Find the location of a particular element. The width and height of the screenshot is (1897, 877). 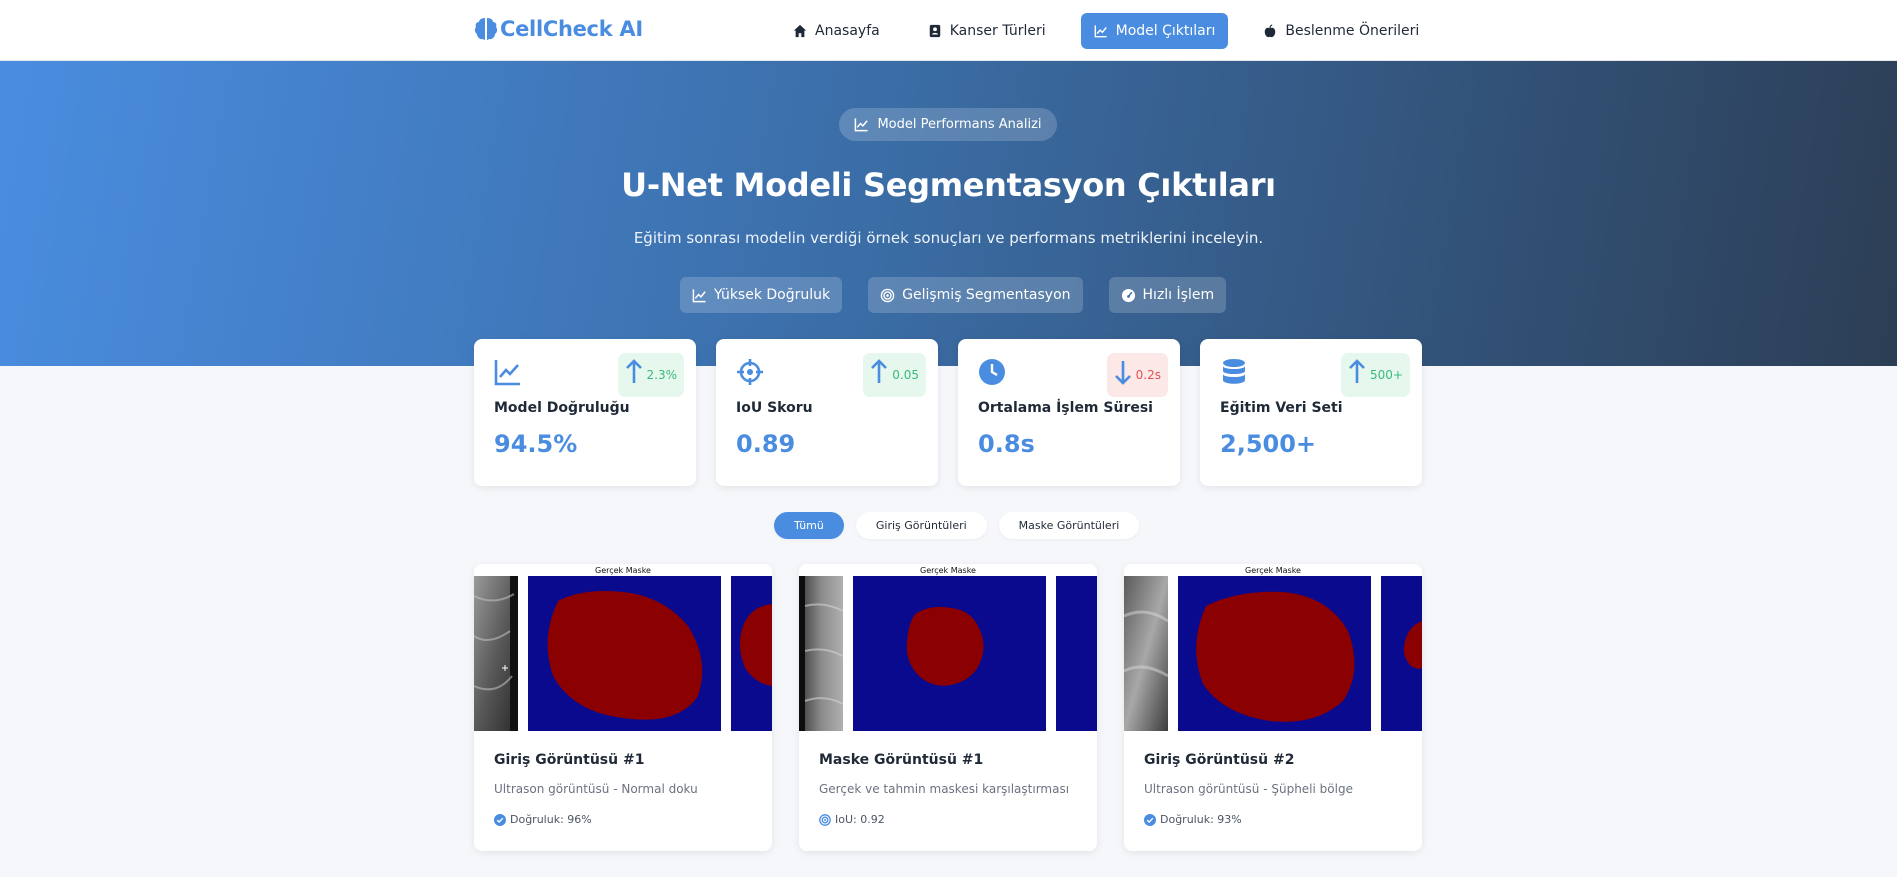

nav-item-kanser-turleri: Kanser Türleri is located at coordinates (987, 31).